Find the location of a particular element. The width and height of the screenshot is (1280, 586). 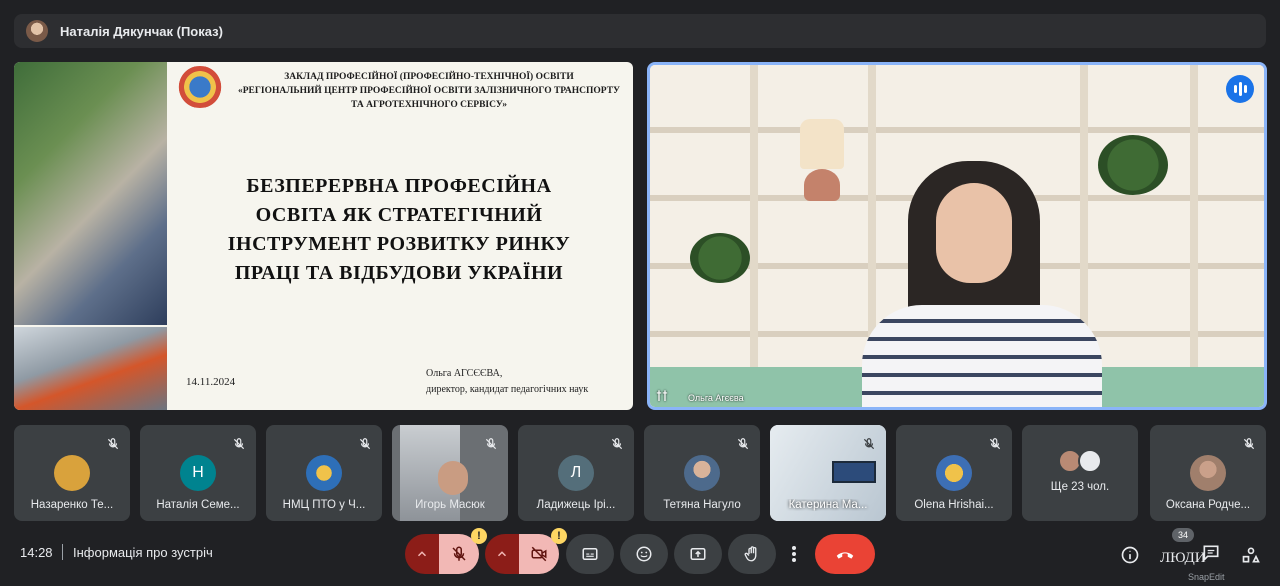

activities-button is located at coordinates (1251, 555).